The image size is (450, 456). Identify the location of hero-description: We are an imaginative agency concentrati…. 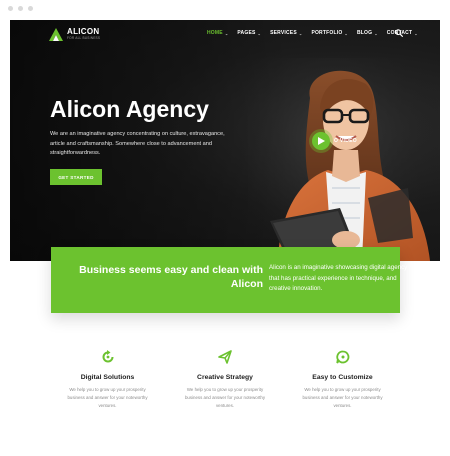
(137, 143).